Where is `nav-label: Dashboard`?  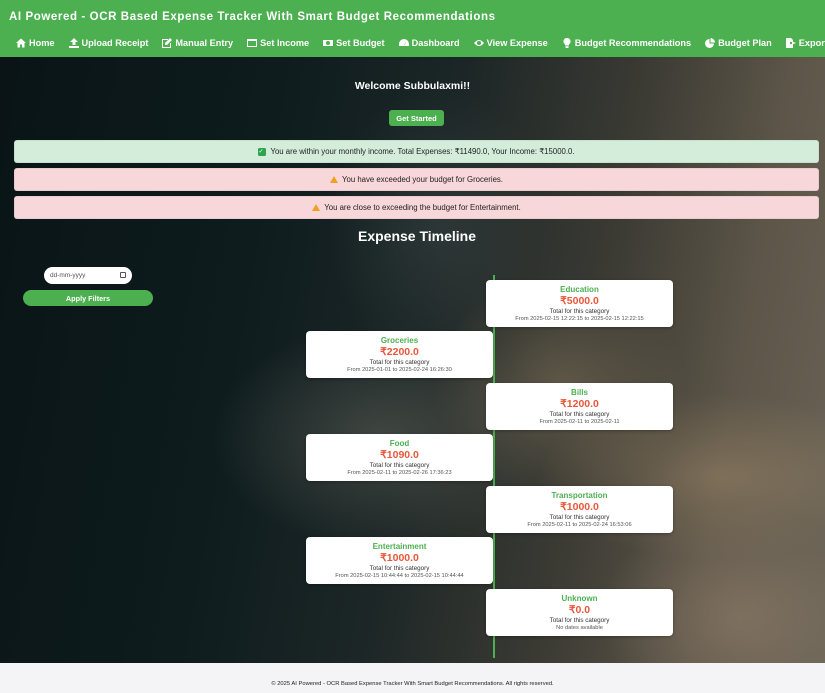 nav-label: Dashboard is located at coordinates (435, 43).